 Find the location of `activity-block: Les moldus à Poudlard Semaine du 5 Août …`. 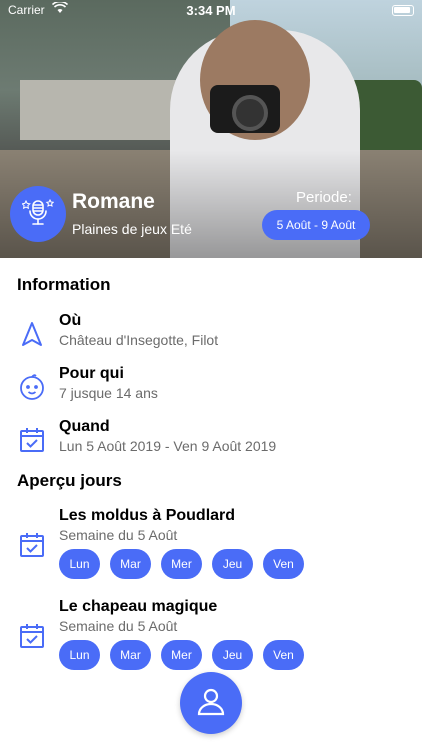

activity-block: Les moldus à Poudlard Semaine du 5 Août … is located at coordinates (211, 547).